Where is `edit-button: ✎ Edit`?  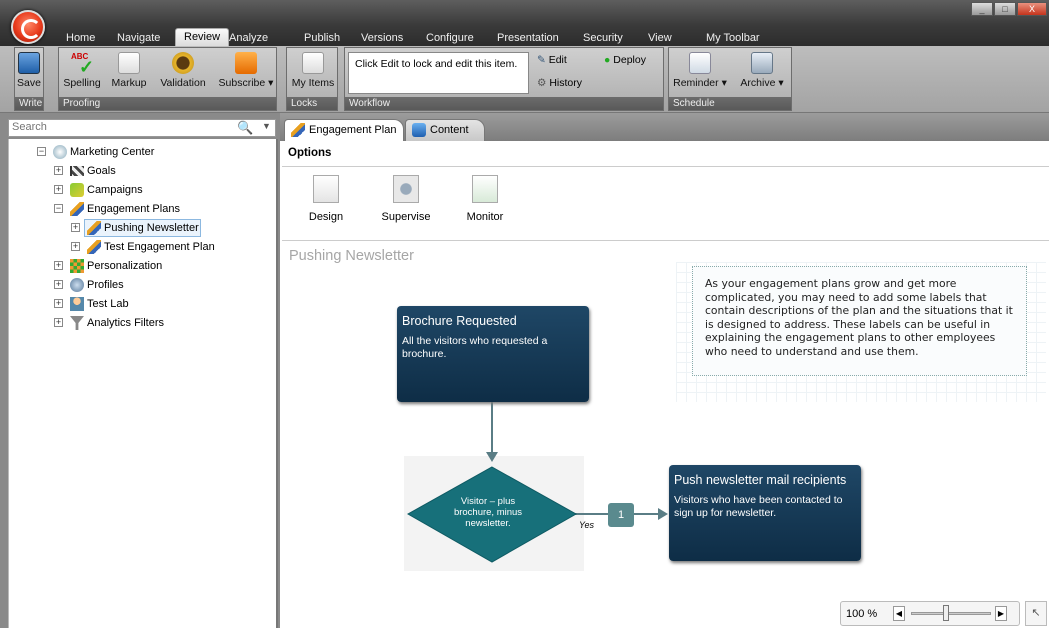
edit-button: ✎ Edit is located at coordinates (552, 60).